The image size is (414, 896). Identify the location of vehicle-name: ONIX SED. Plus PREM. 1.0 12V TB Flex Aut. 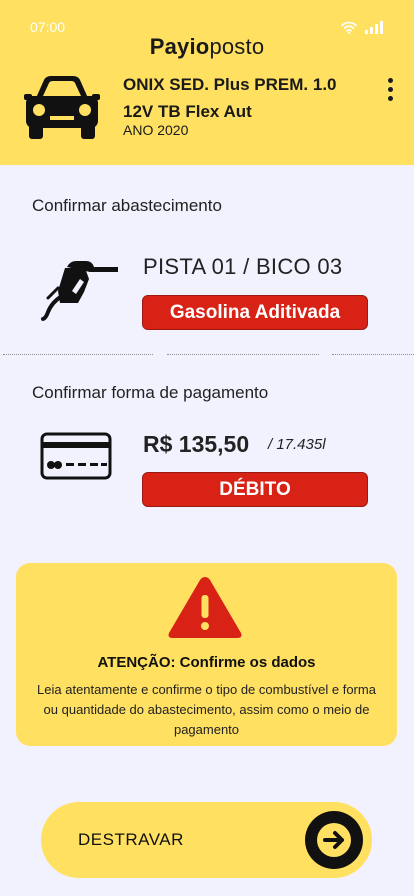
(230, 98).